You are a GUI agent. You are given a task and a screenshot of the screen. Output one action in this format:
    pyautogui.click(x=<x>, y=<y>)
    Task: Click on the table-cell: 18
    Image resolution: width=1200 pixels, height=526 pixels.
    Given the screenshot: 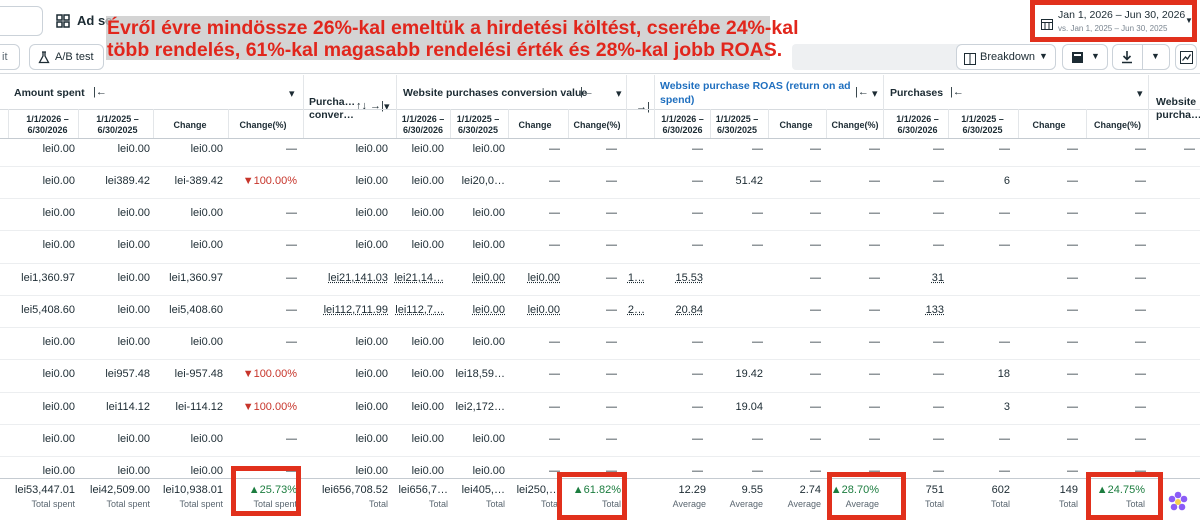 What is the action you would take?
    pyautogui.click(x=1004, y=374)
    